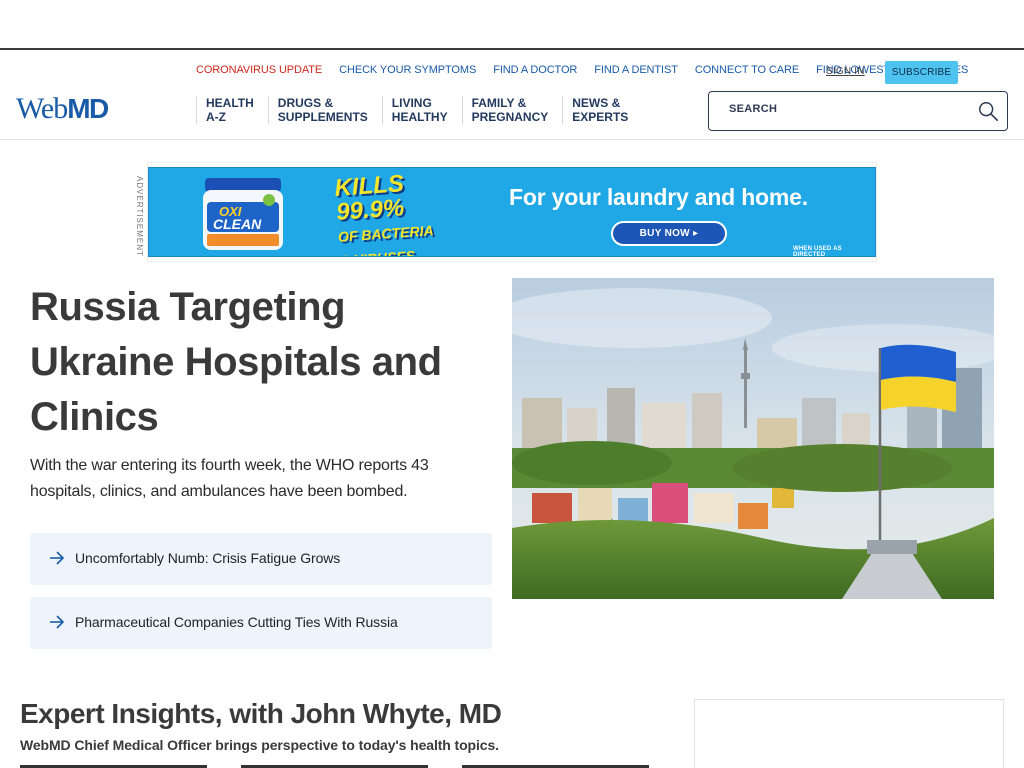  I want to click on ad-tagline: For your laundry and home., so click(658, 197).